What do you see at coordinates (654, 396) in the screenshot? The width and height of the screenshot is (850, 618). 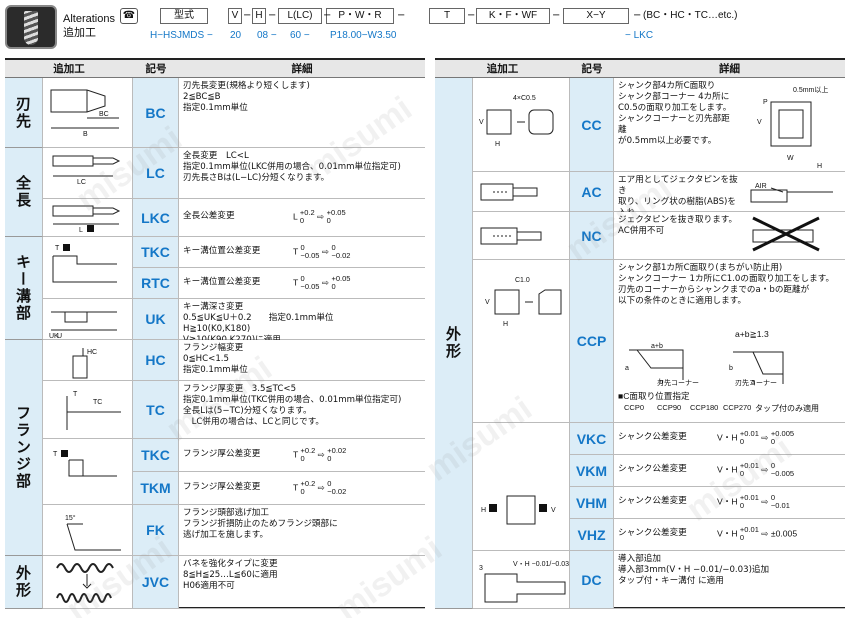 I see `ccp-position-label: ■C面取り位置指定` at bounding box center [654, 396].